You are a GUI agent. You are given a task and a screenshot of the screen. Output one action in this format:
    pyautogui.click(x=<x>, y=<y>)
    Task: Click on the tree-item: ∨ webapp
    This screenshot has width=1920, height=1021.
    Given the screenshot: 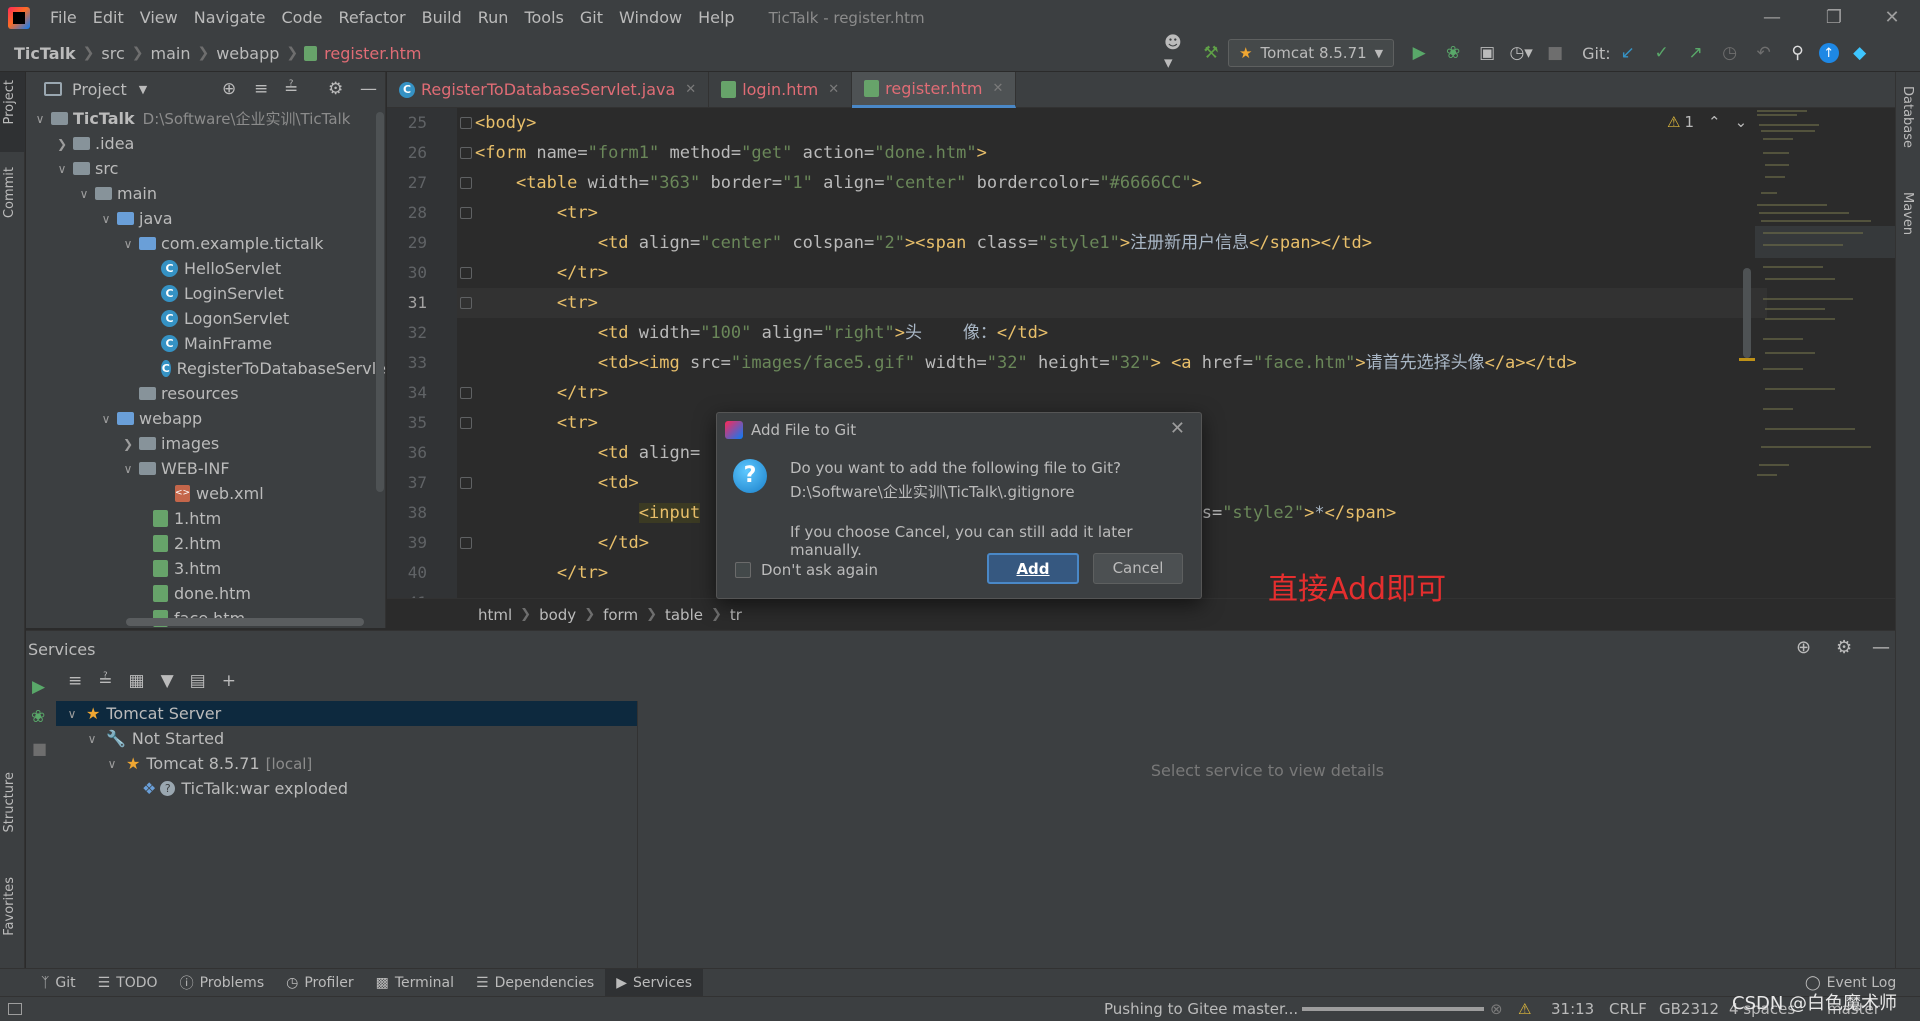 What is the action you would take?
    pyautogui.click(x=206, y=418)
    